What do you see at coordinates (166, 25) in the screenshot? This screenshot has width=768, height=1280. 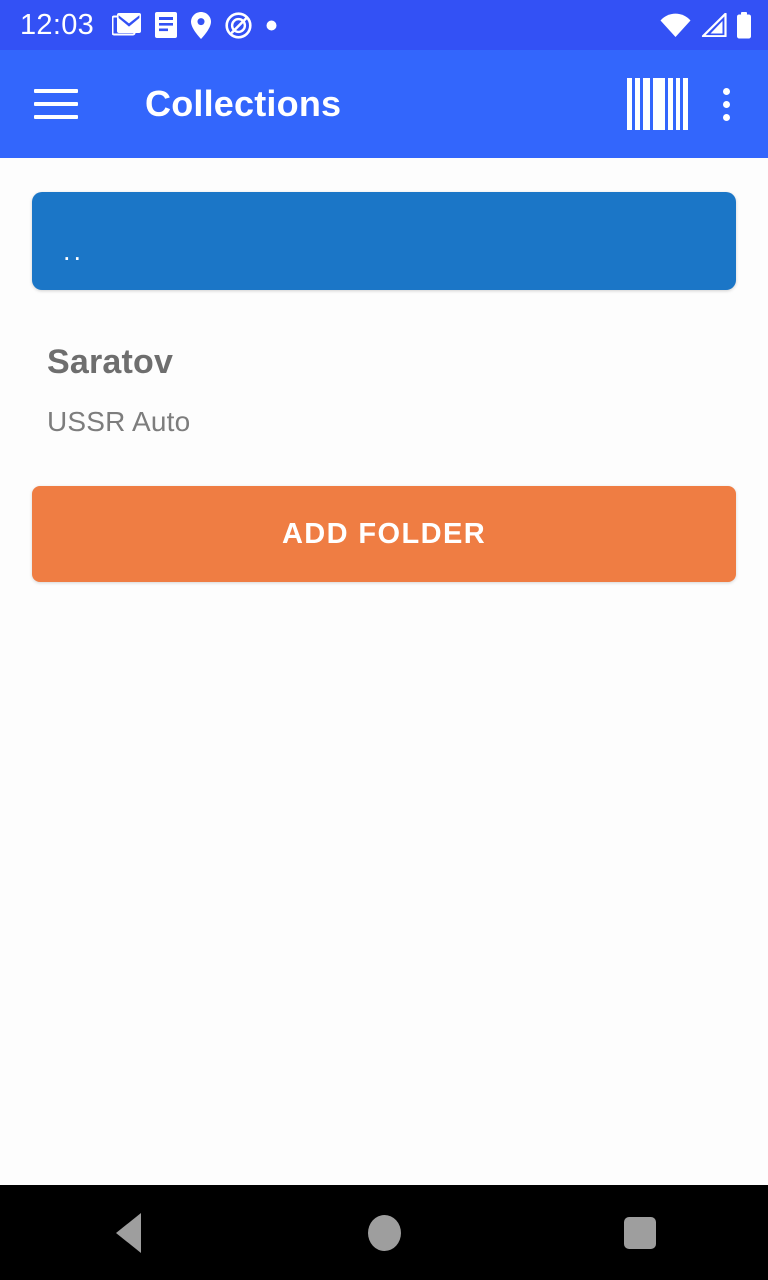 I see `article-icon` at bounding box center [166, 25].